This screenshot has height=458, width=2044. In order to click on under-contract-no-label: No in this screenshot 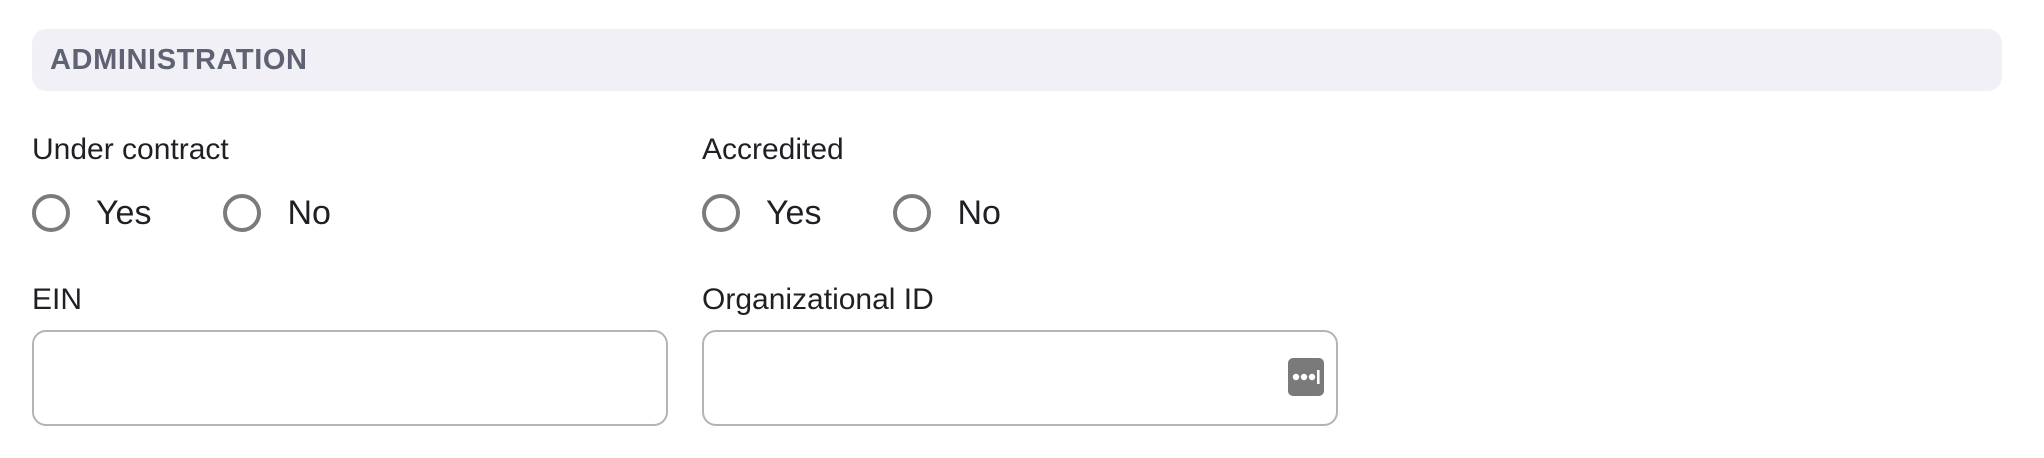, I will do `click(308, 213)`.